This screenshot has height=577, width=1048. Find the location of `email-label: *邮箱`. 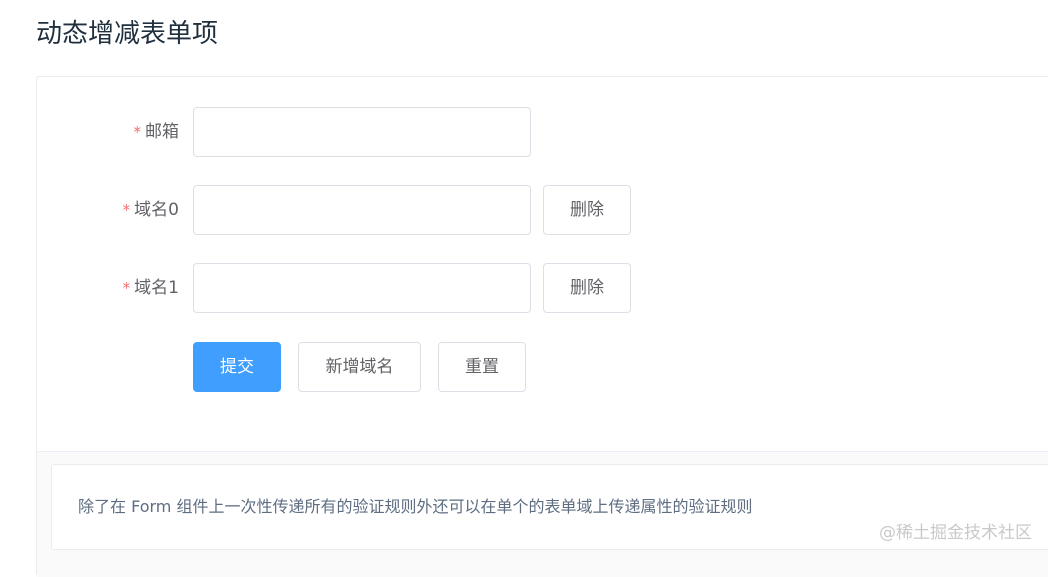

email-label: *邮箱 is located at coordinates (157, 132).